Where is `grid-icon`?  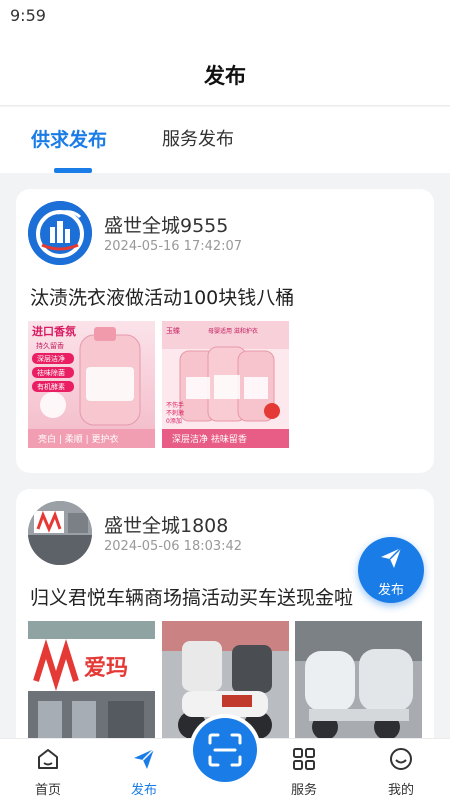
grid-icon is located at coordinates (304, 759).